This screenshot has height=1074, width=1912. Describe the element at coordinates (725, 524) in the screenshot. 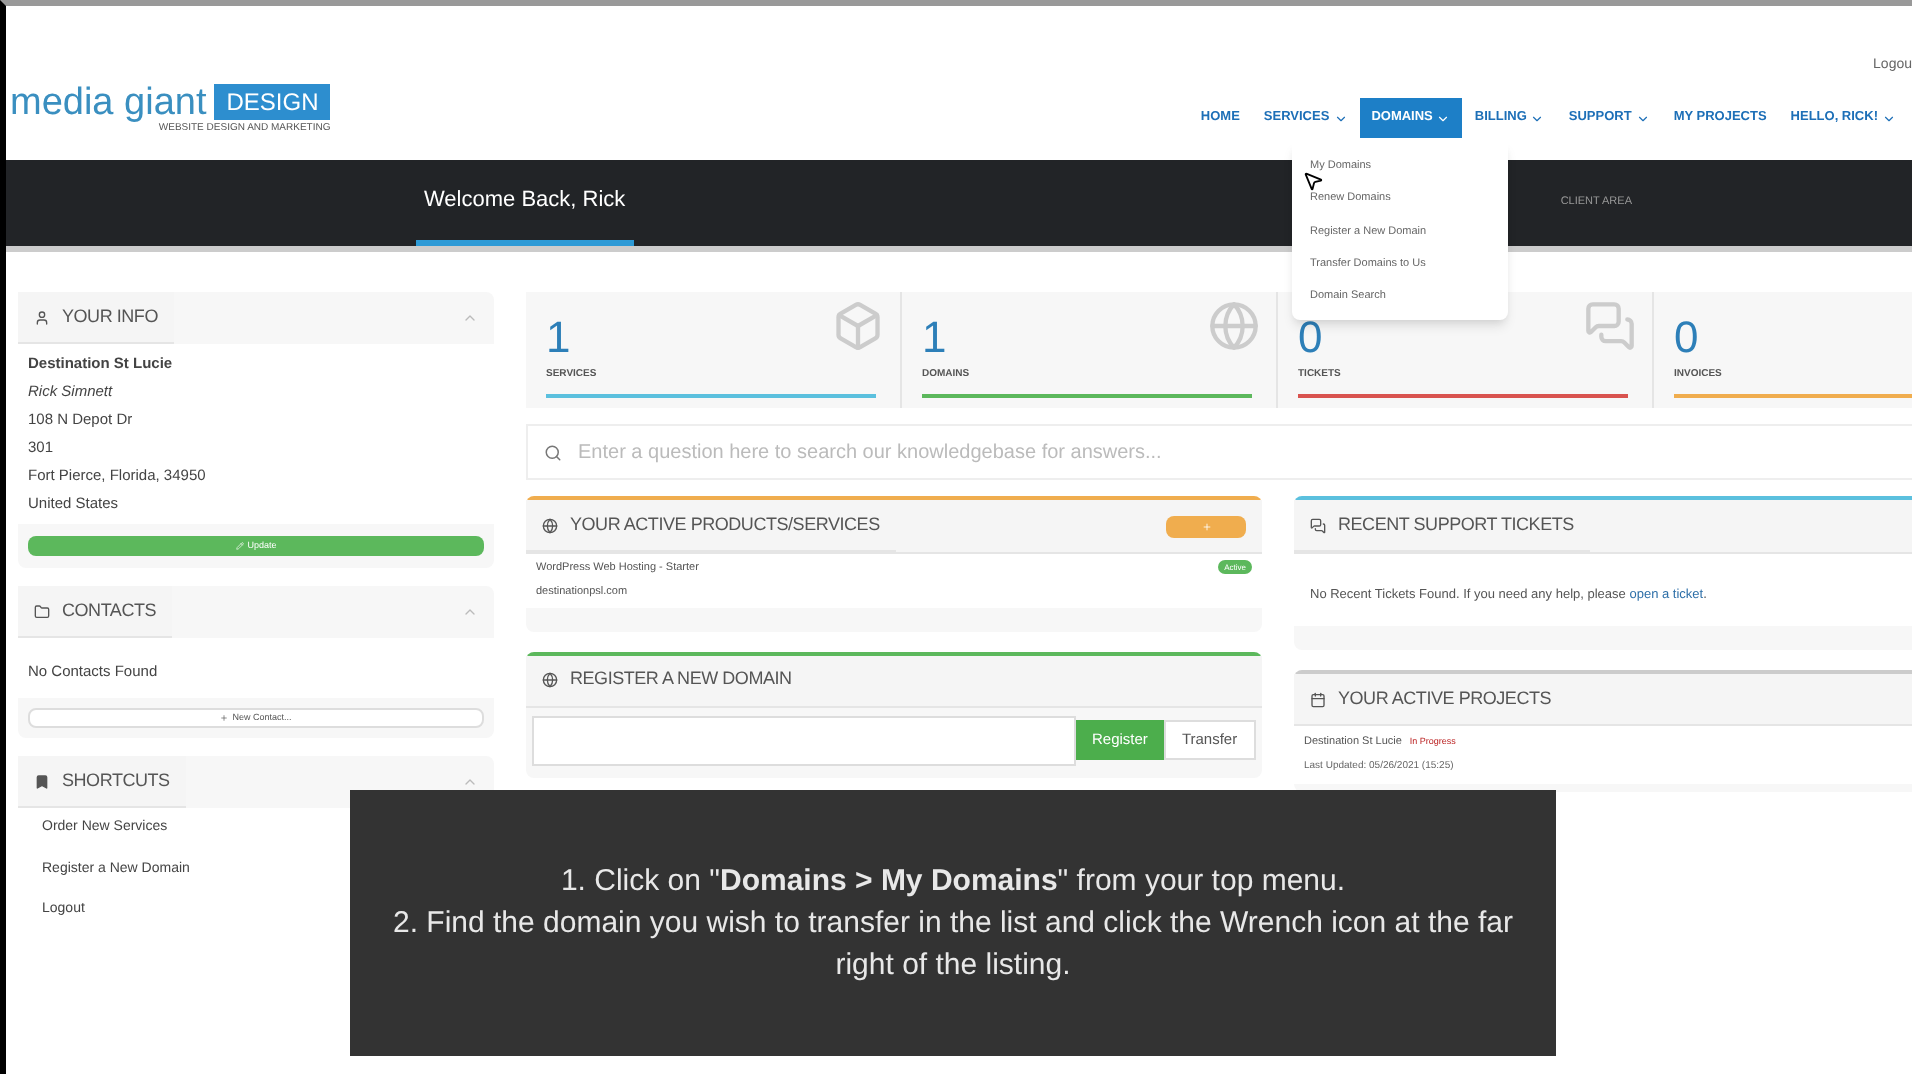

I see `panel-title: YOUR ACTIVE PRODUCTS/SERVICES` at that location.